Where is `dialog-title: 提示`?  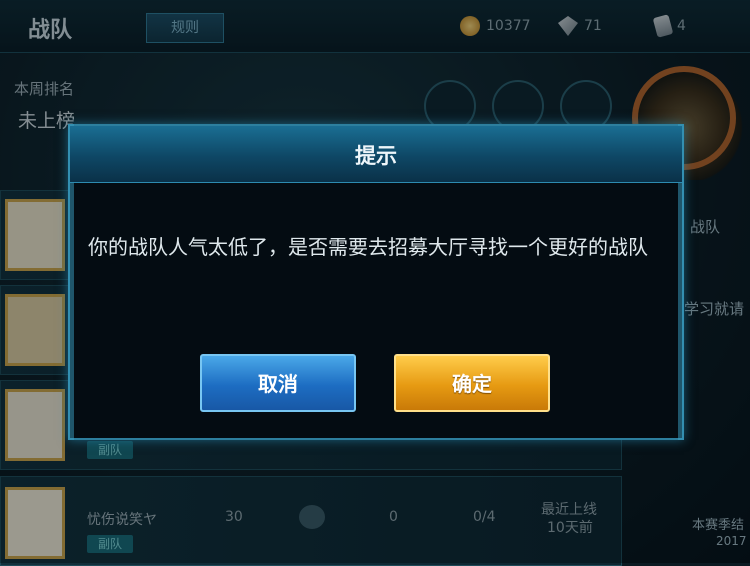 dialog-title: 提示 is located at coordinates (376, 156).